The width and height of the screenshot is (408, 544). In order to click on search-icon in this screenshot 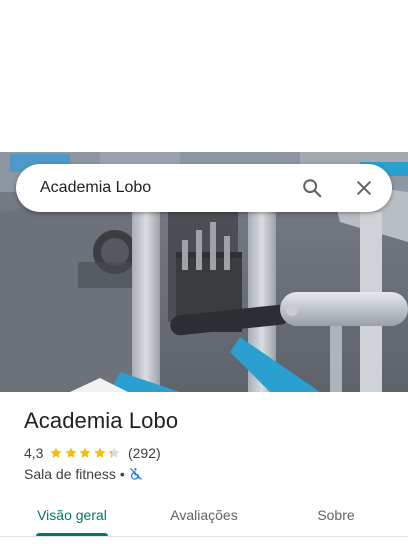, I will do `click(312, 188)`.